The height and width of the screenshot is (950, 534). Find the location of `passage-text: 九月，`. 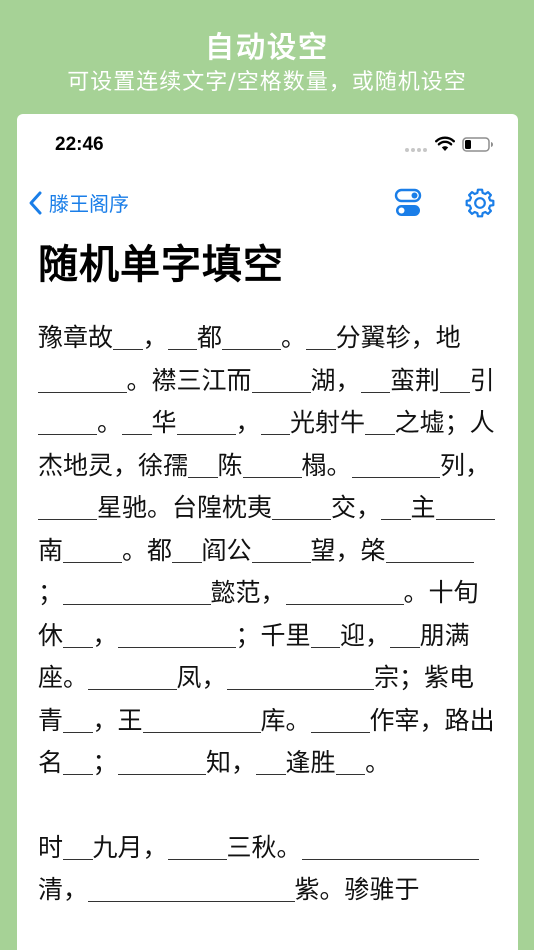

passage-text: 九月， is located at coordinates (130, 847).